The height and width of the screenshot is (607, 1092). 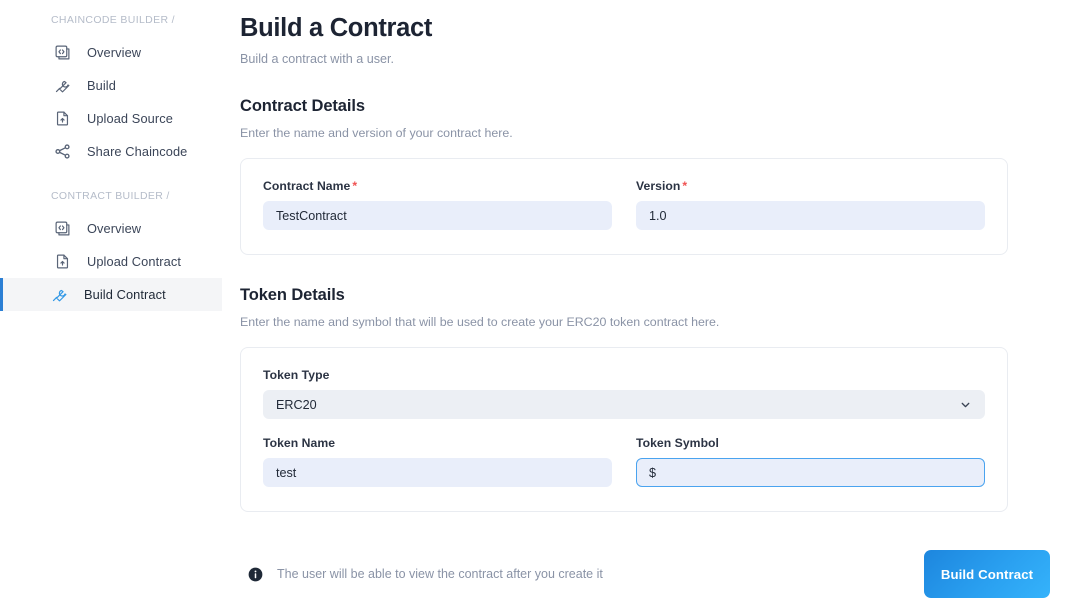 I want to click on token-symbol-field: Token Symbol, so click(x=810, y=461).